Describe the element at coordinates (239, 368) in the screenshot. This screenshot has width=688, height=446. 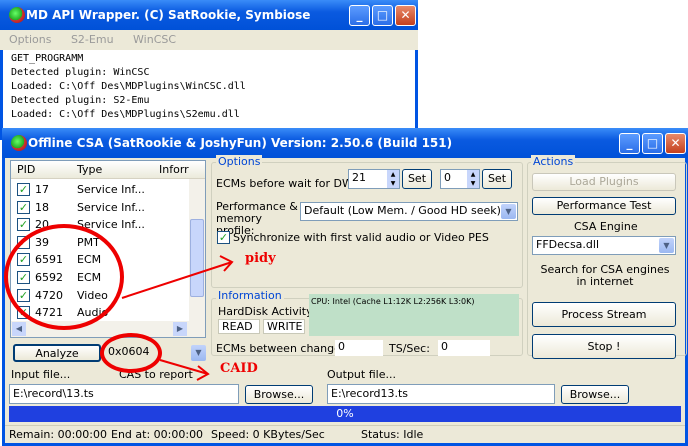
I see `caid-annotation: CAID` at that location.